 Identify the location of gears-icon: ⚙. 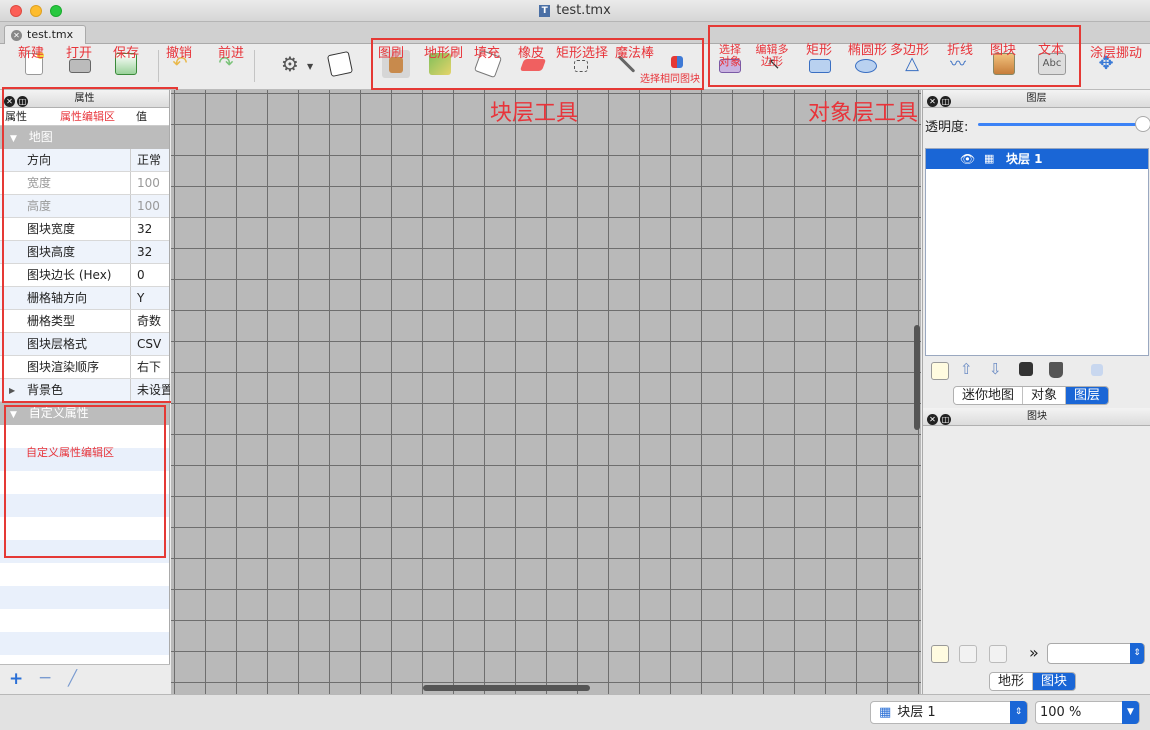
(290, 64).